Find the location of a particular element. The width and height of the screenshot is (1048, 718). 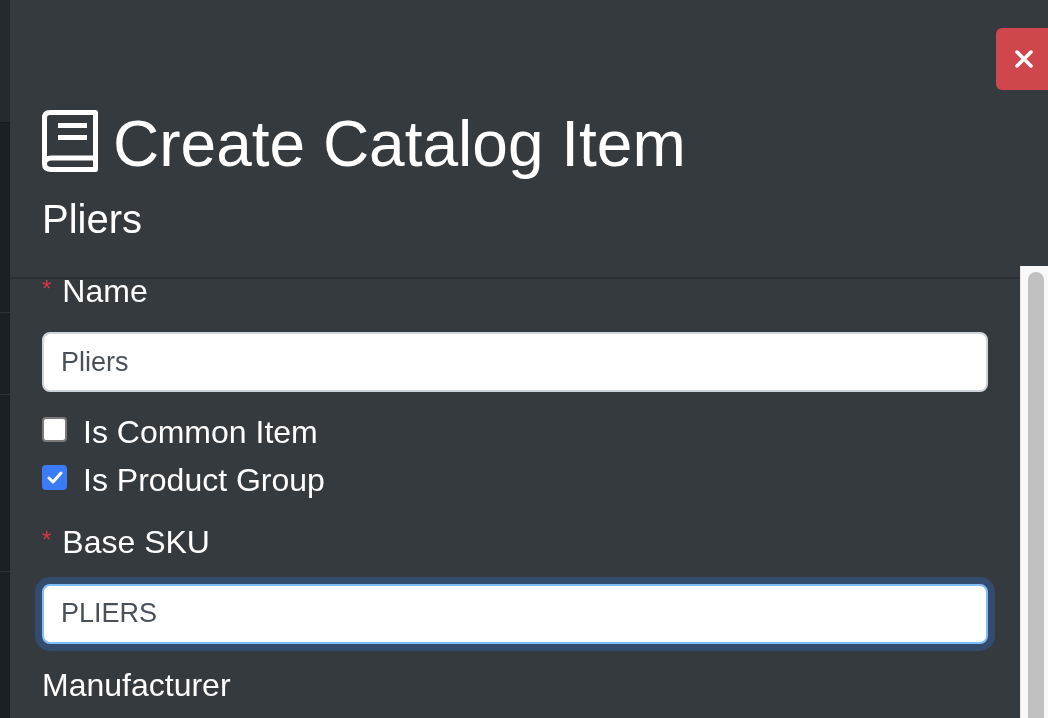

close-button is located at coordinates (1022, 59).